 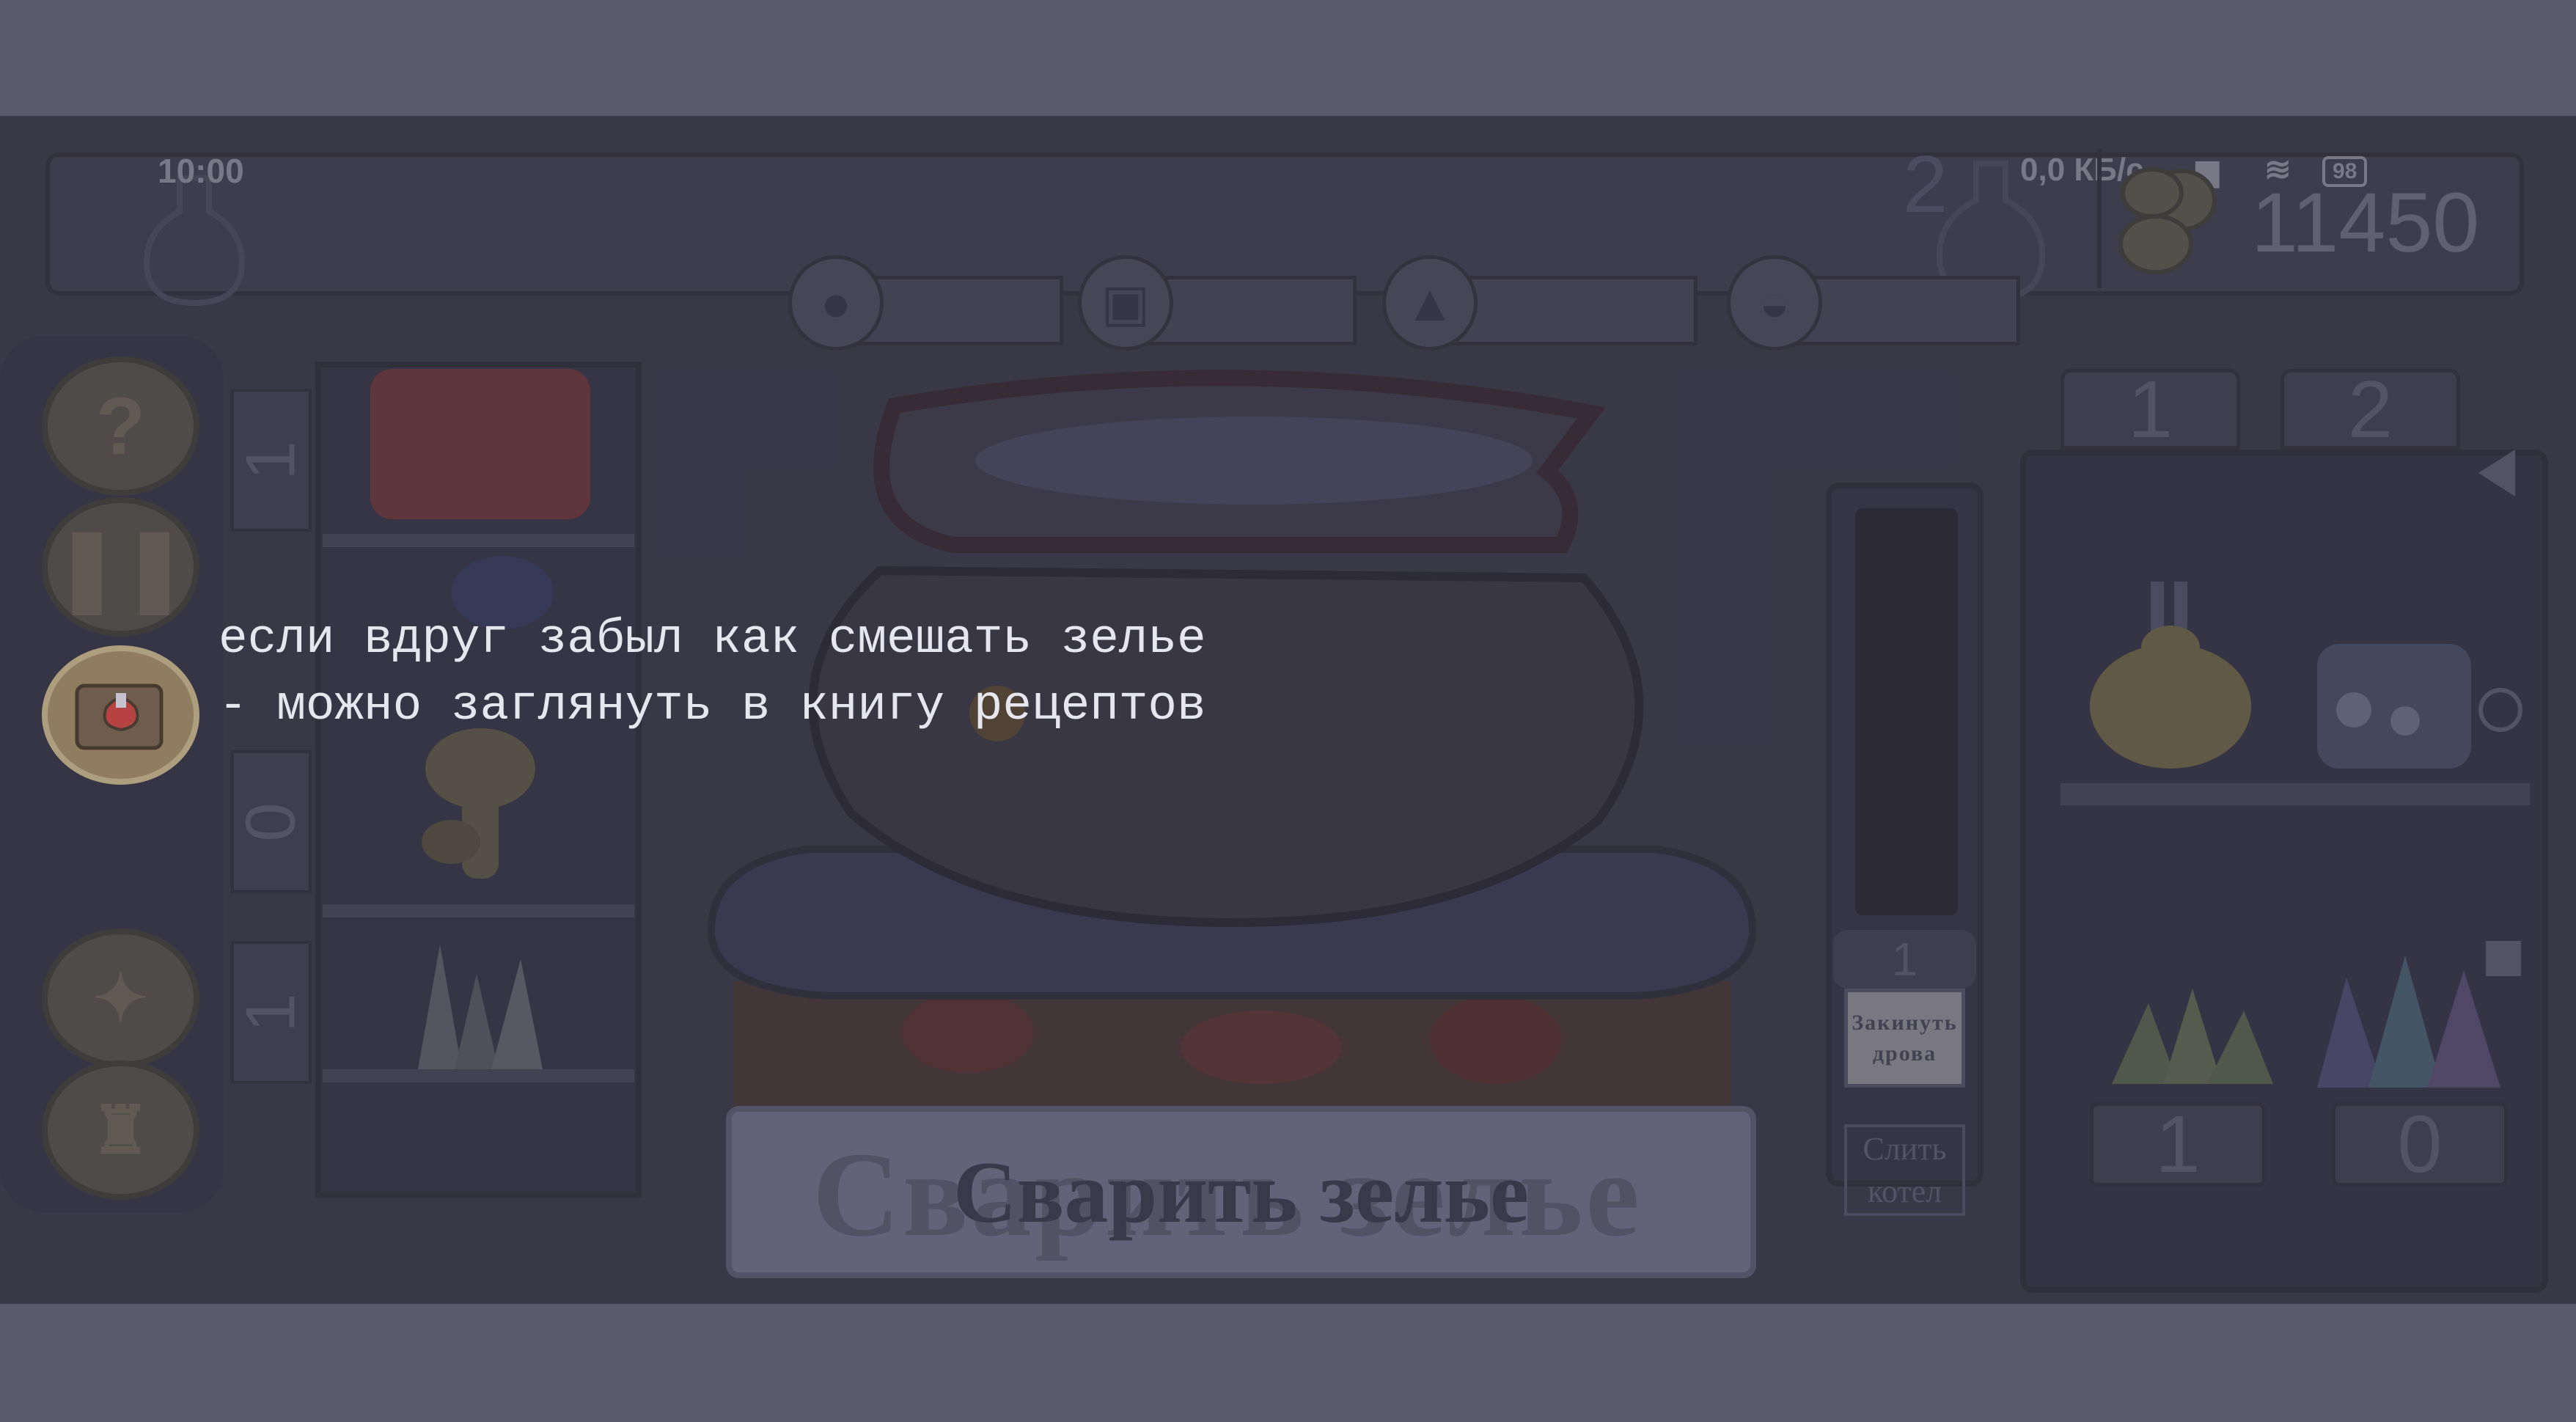 I want to click on shelf-tab-2: 2, so click(x=2370, y=409).